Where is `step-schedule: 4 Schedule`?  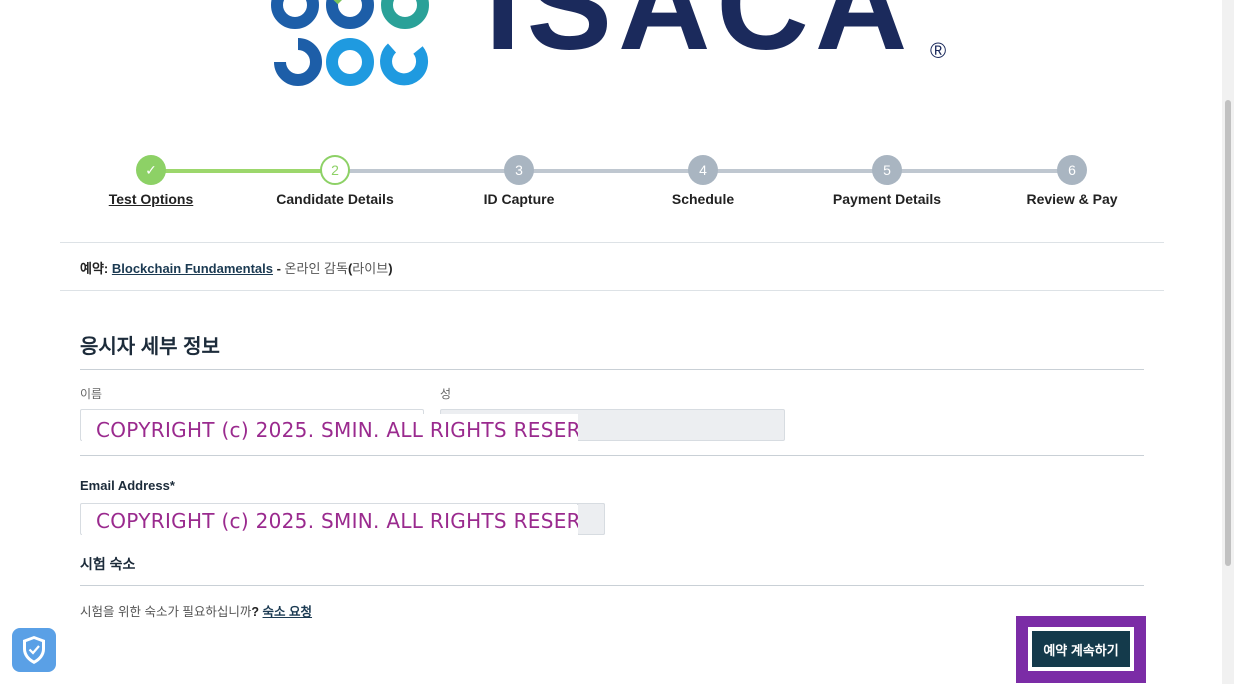 step-schedule: 4 Schedule is located at coordinates (703, 181).